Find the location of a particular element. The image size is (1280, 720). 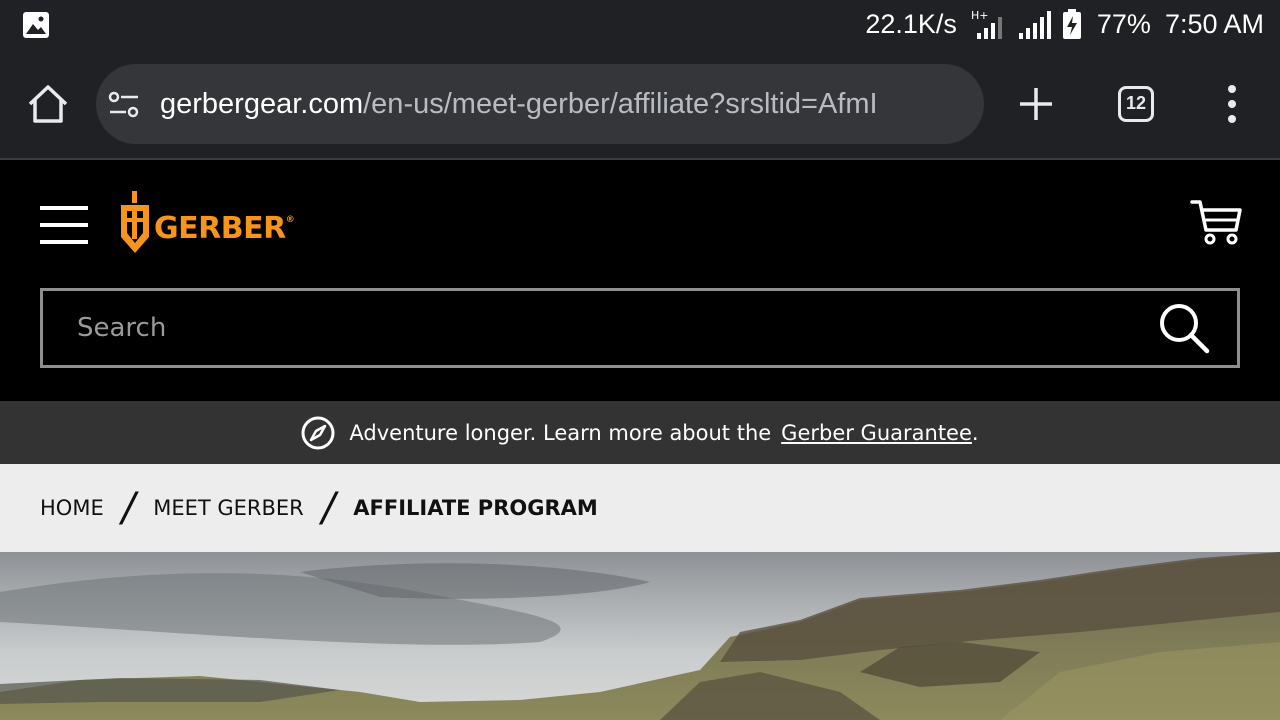

search-icon is located at coordinates (1184, 328).